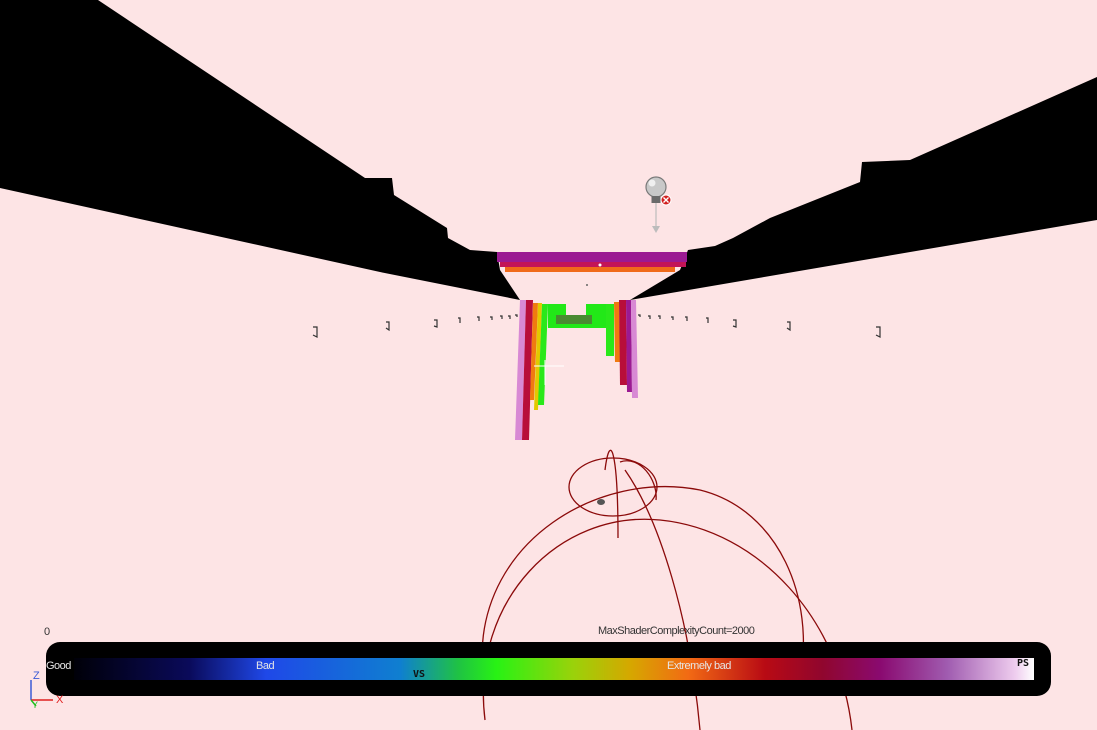  Describe the element at coordinates (1023, 663) in the screenshot. I see `pixel-shader-marker: PS` at that location.